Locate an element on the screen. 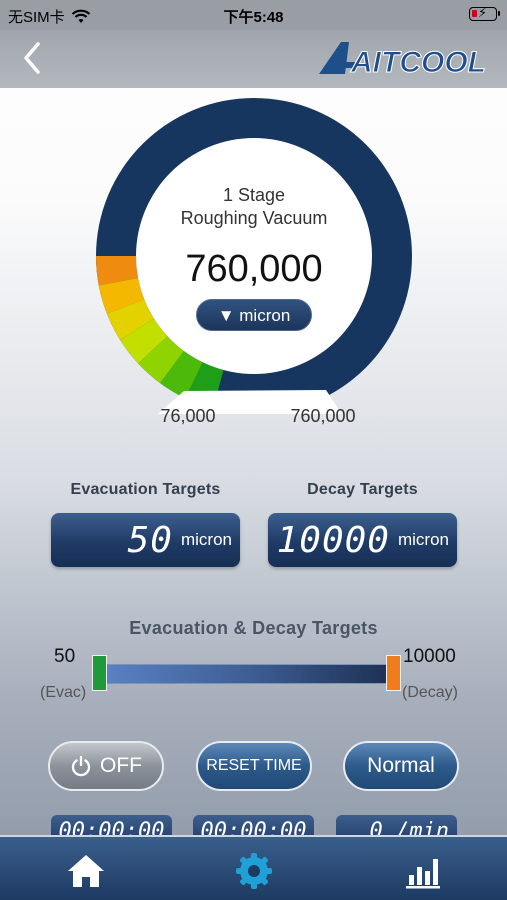 This screenshot has height=900, width=507. battery-charging-icon: ⚡ is located at coordinates (484, 13).